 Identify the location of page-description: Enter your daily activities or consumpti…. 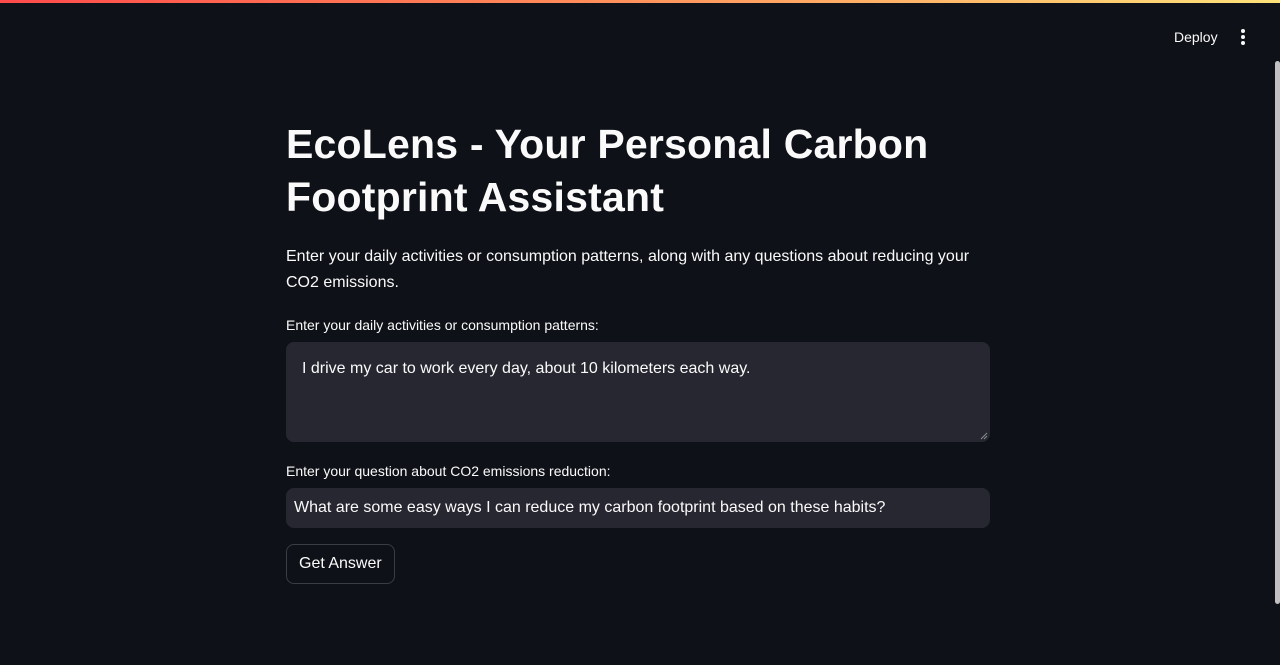
(628, 269).